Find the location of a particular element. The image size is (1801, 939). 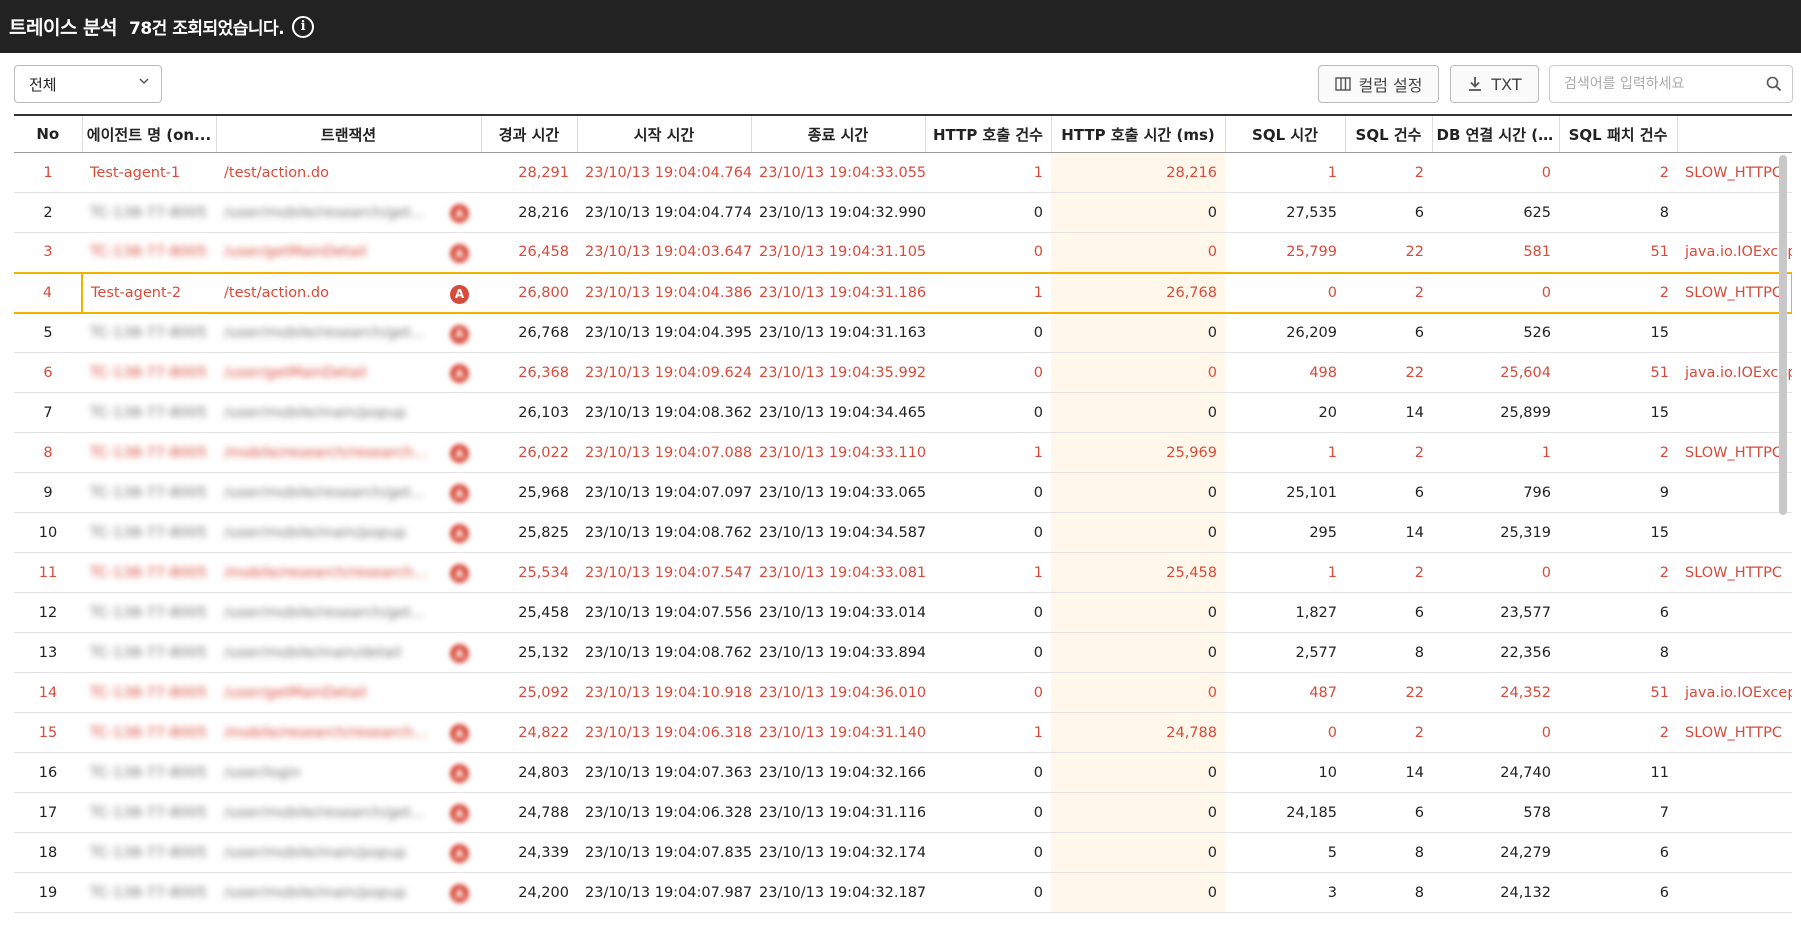

sql-time-cell: 24,185 is located at coordinates (1285, 812).